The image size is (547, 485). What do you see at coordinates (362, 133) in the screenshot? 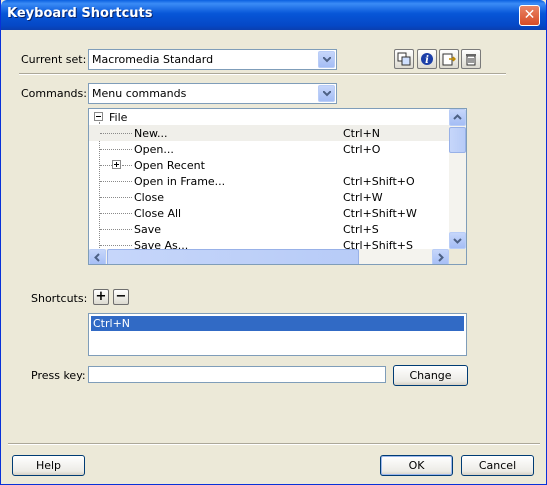
I see `command-shortcut: Ctrl+N` at bounding box center [362, 133].